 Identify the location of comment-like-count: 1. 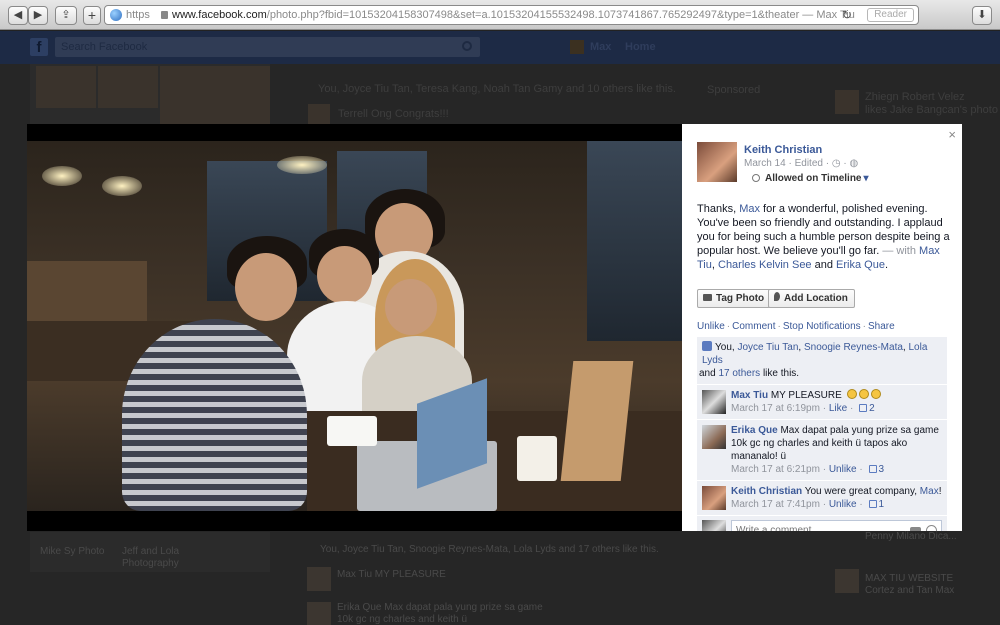
(882, 504).